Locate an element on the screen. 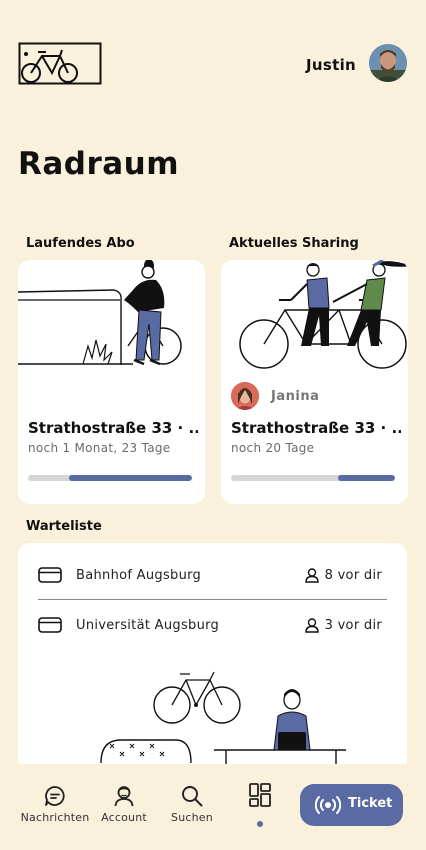 This screenshot has width=426, height=850. subscription-progress-bar is located at coordinates (110, 478).